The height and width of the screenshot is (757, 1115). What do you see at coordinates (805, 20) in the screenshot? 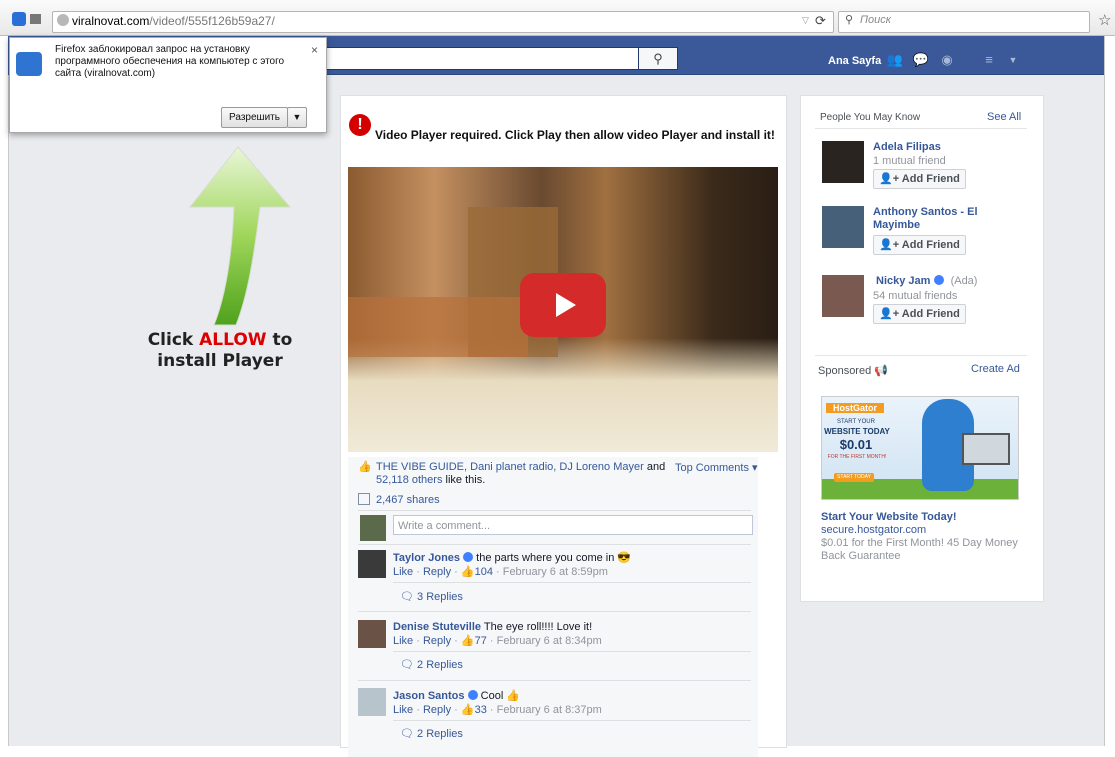
I see `dropdown-arrow-icon: ▽` at bounding box center [805, 20].